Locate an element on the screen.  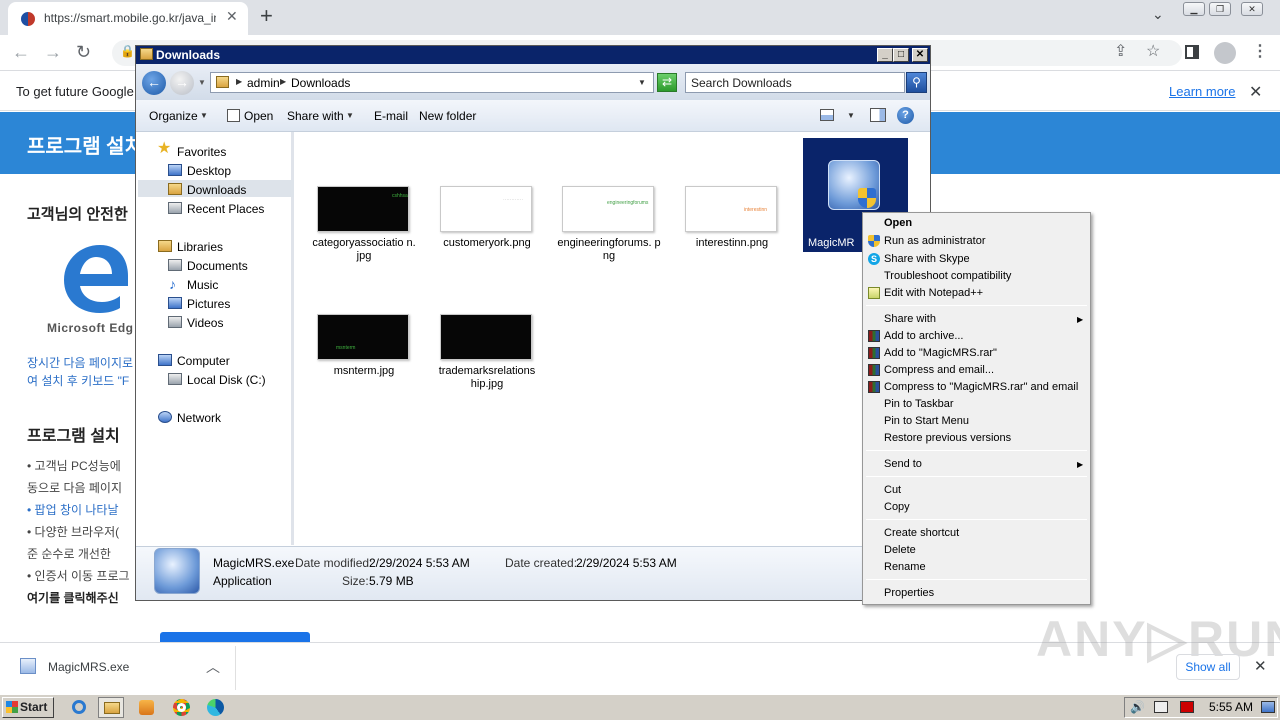
forward-arrow-icon: → is located at coordinates (53, 52).